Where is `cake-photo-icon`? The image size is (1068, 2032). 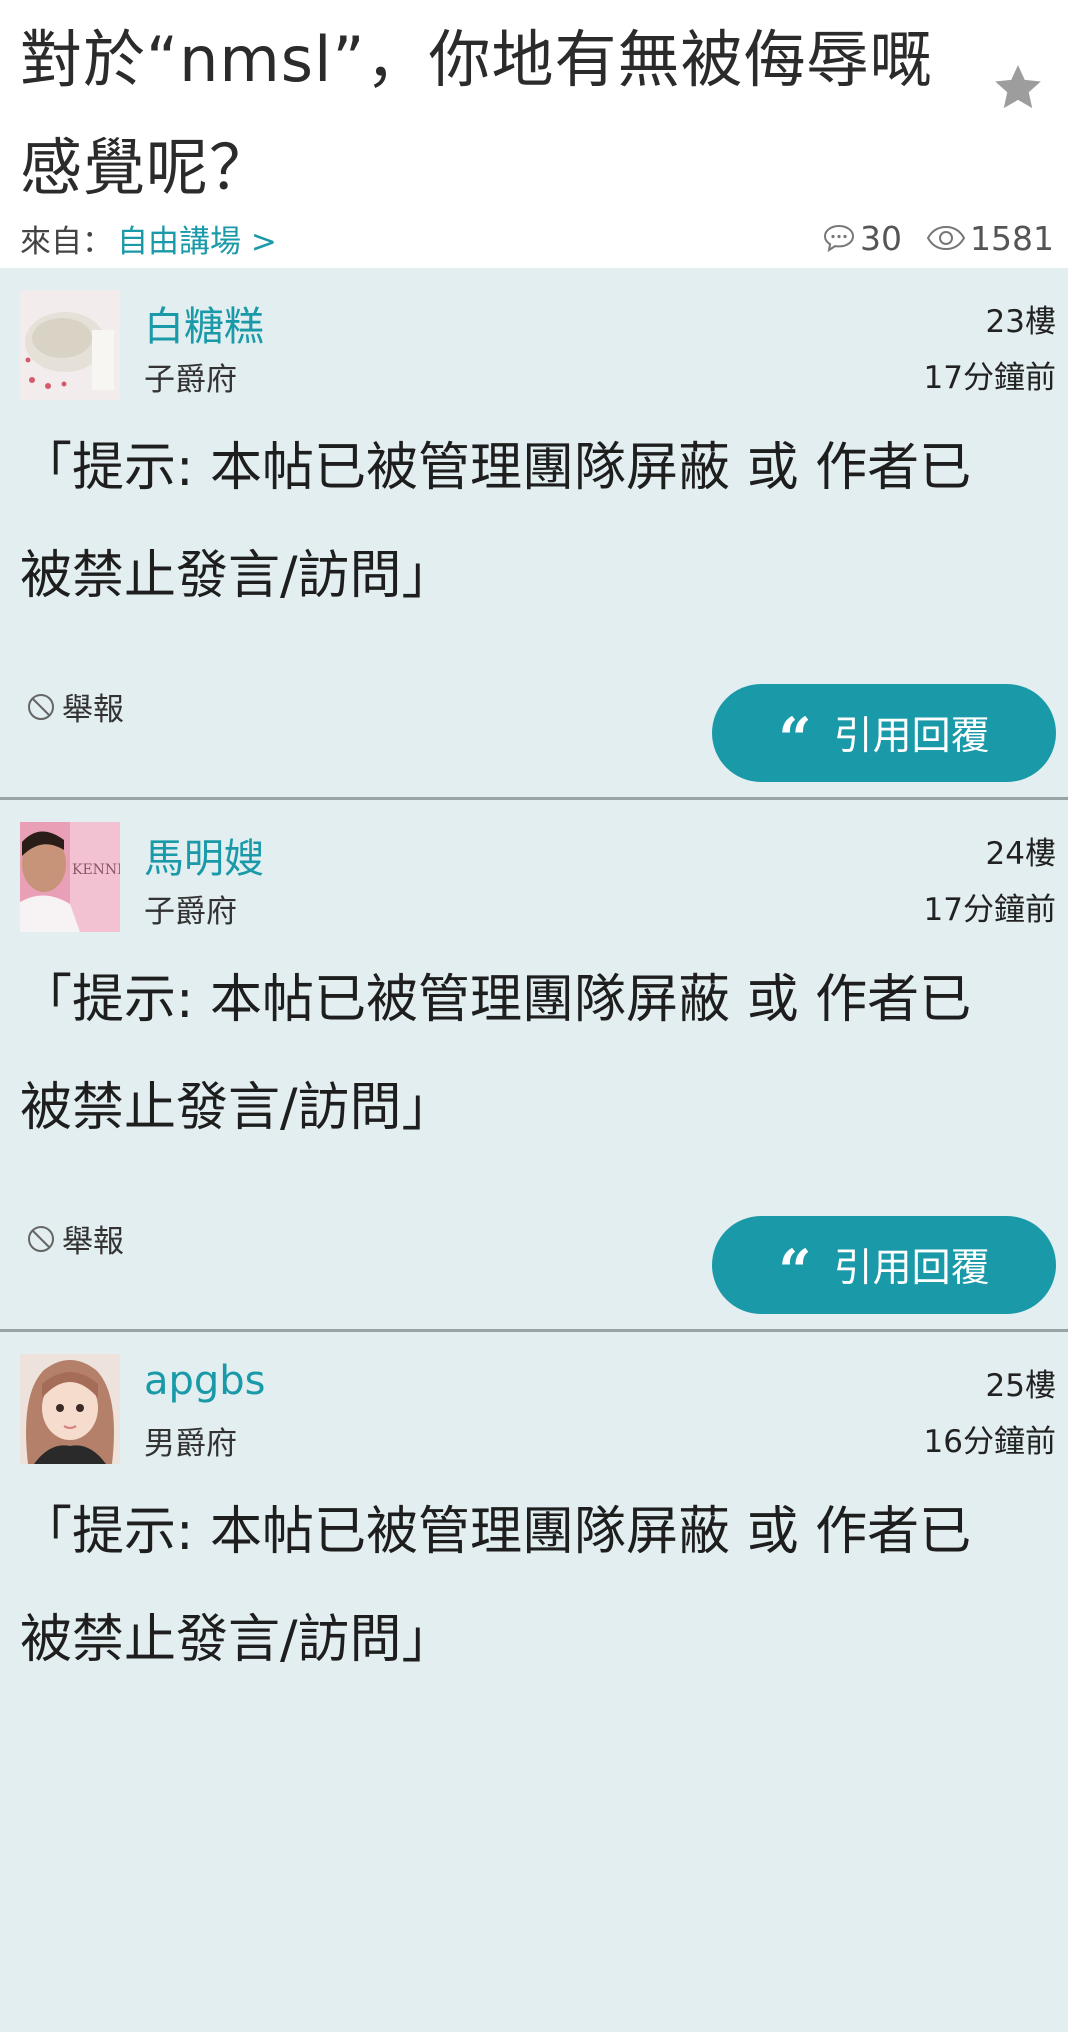 cake-photo-icon is located at coordinates (70, 345).